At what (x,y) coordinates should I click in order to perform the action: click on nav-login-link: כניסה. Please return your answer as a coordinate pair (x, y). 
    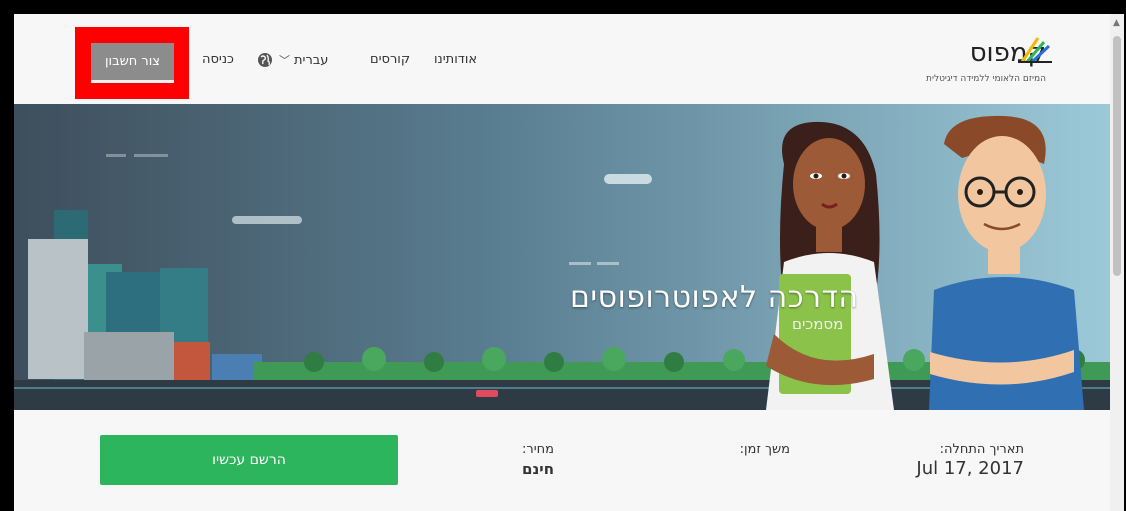
    Looking at the image, I should click on (218, 59).